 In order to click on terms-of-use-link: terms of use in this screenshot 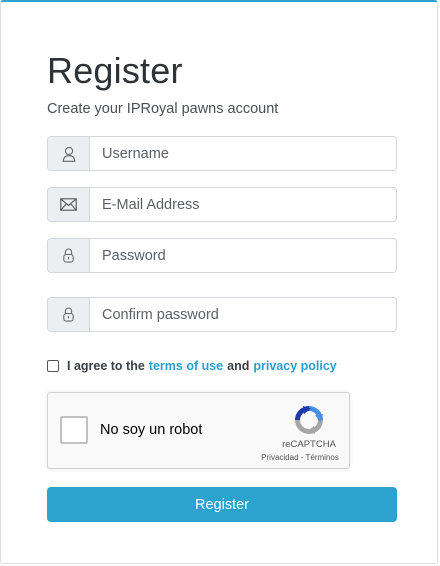, I will do `click(186, 366)`.